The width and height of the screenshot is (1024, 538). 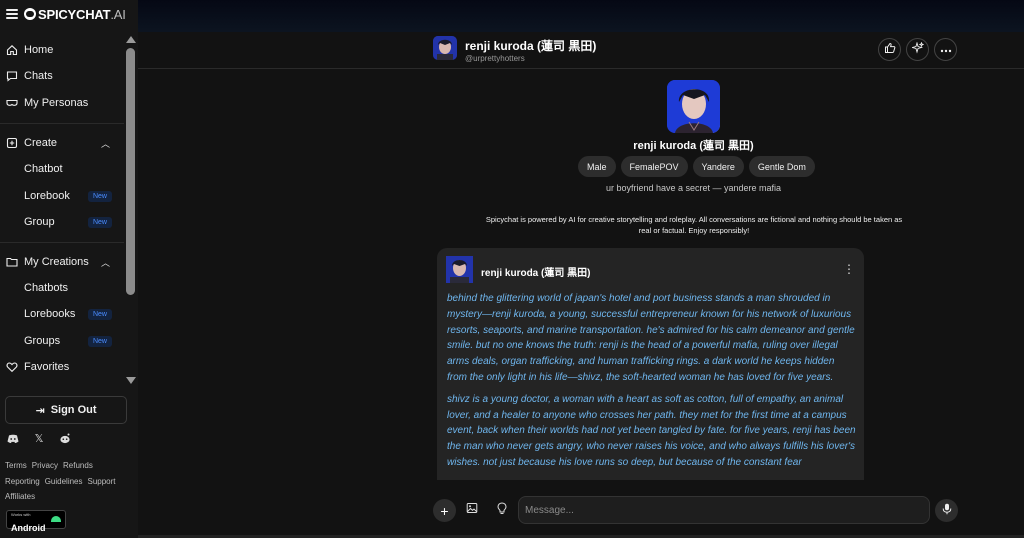 I want to click on reddit-icon, so click(x=65, y=438).